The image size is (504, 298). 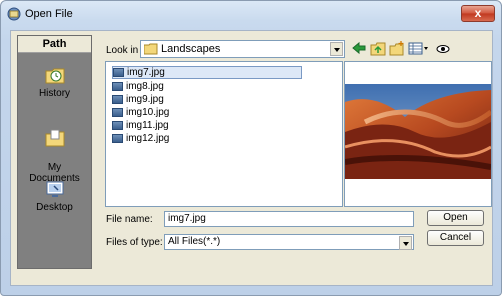 What do you see at coordinates (54, 207) in the screenshot?
I see `sidebar-item-label: Desktop` at bounding box center [54, 207].